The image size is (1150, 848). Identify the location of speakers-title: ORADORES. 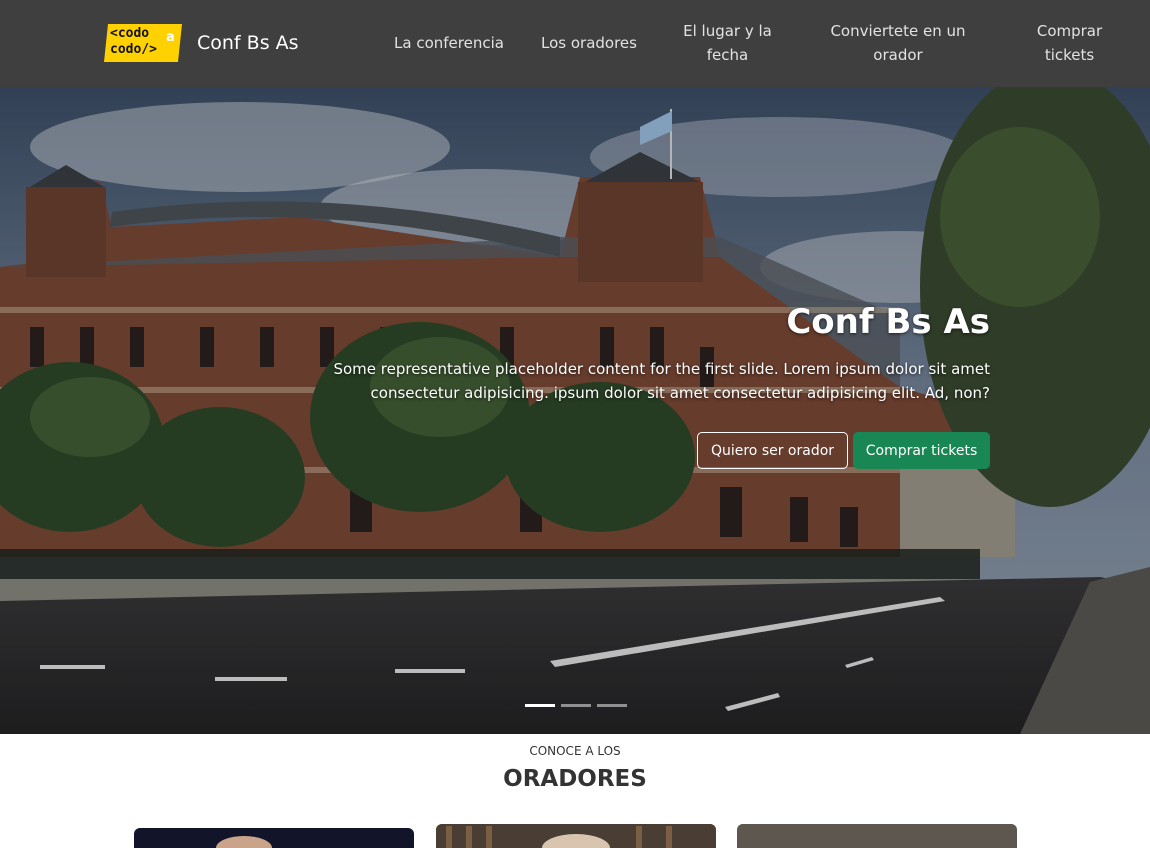
(575, 779).